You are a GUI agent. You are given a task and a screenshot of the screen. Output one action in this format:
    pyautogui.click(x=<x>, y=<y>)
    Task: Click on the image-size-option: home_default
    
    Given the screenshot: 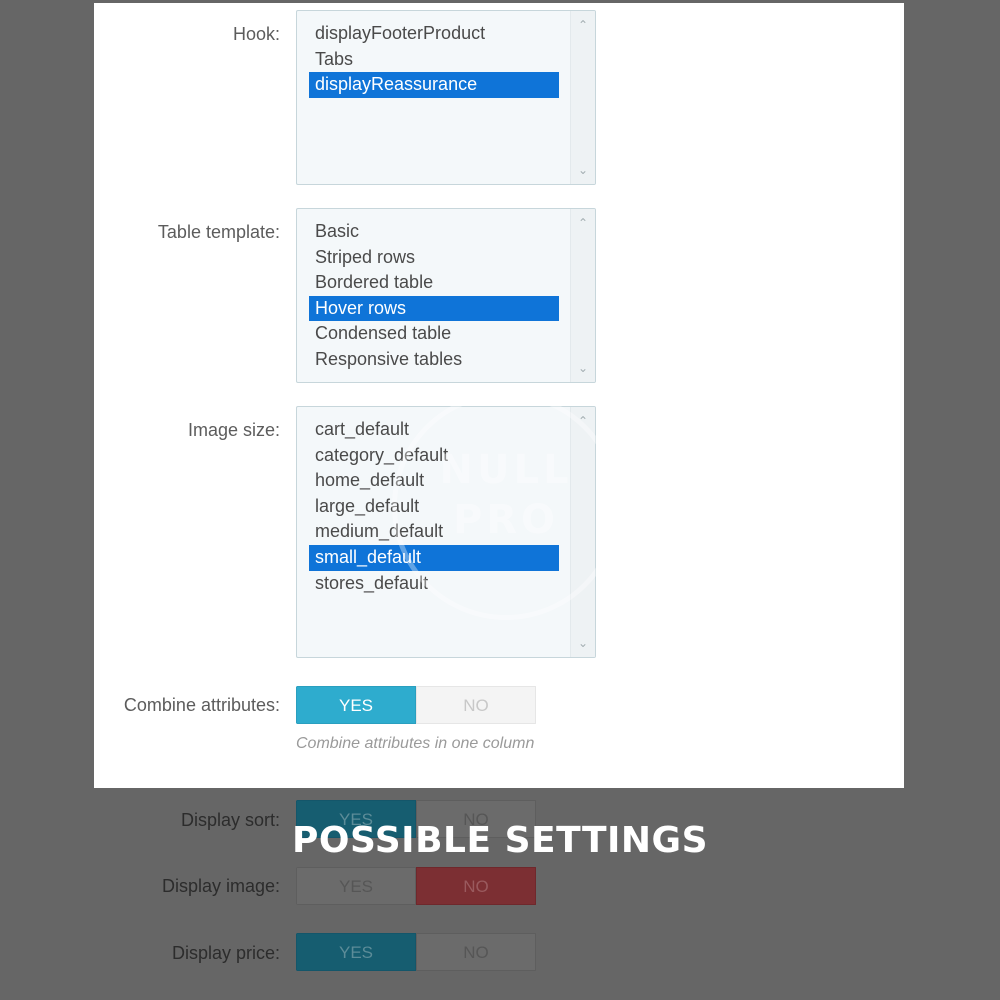 What is the action you would take?
    pyautogui.click(x=434, y=481)
    